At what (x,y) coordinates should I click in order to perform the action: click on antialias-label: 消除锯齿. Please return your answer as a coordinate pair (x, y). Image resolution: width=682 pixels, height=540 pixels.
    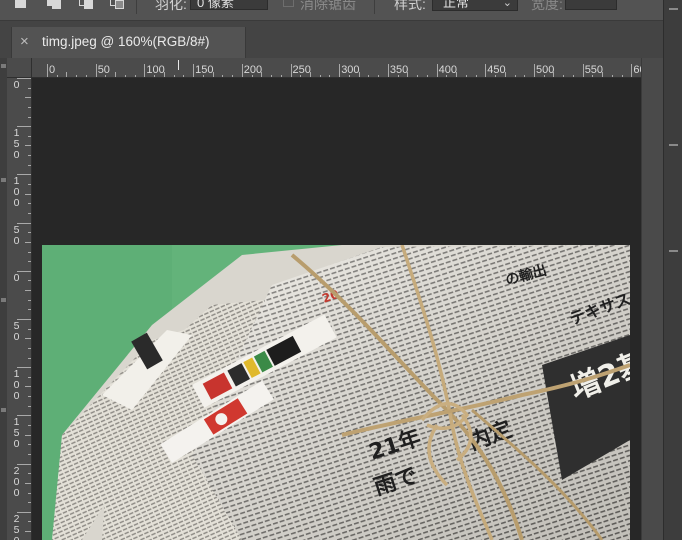
    Looking at the image, I should click on (328, 6).